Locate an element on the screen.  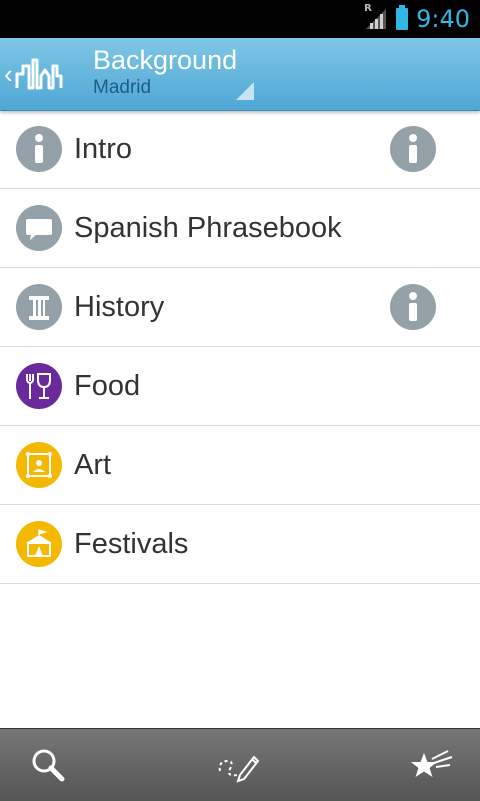
list-item-food: Food is located at coordinates (240, 386).